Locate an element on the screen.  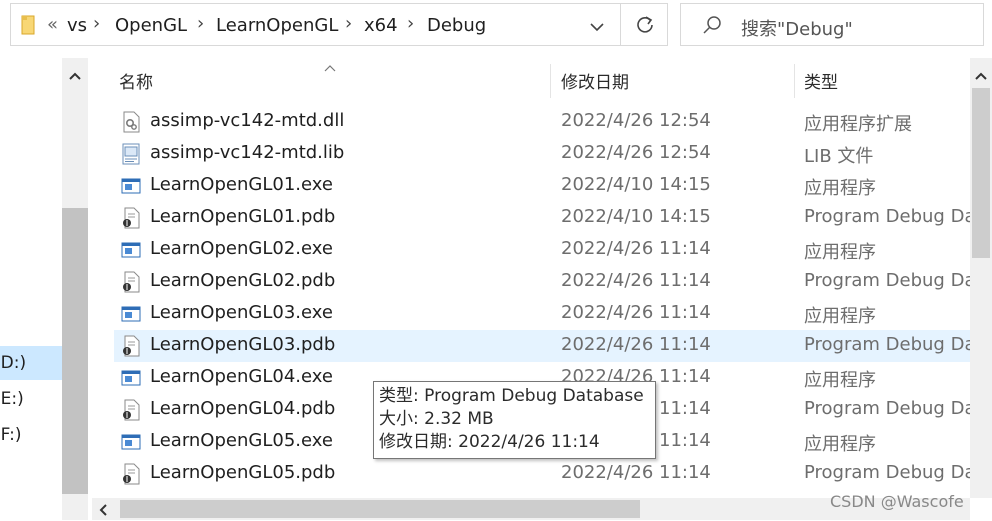
nav-scrollbar is located at coordinates (75, 289).